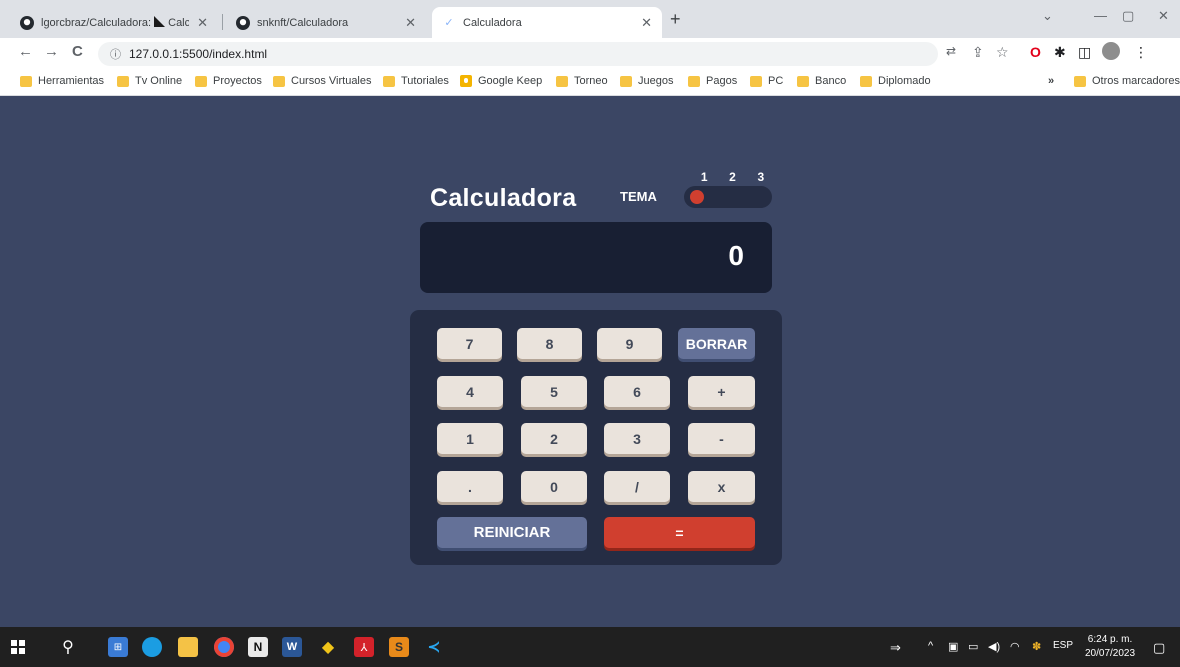 This screenshot has width=1180, height=667. What do you see at coordinates (51, 51) in the screenshot?
I see `forward-icon: →` at bounding box center [51, 51].